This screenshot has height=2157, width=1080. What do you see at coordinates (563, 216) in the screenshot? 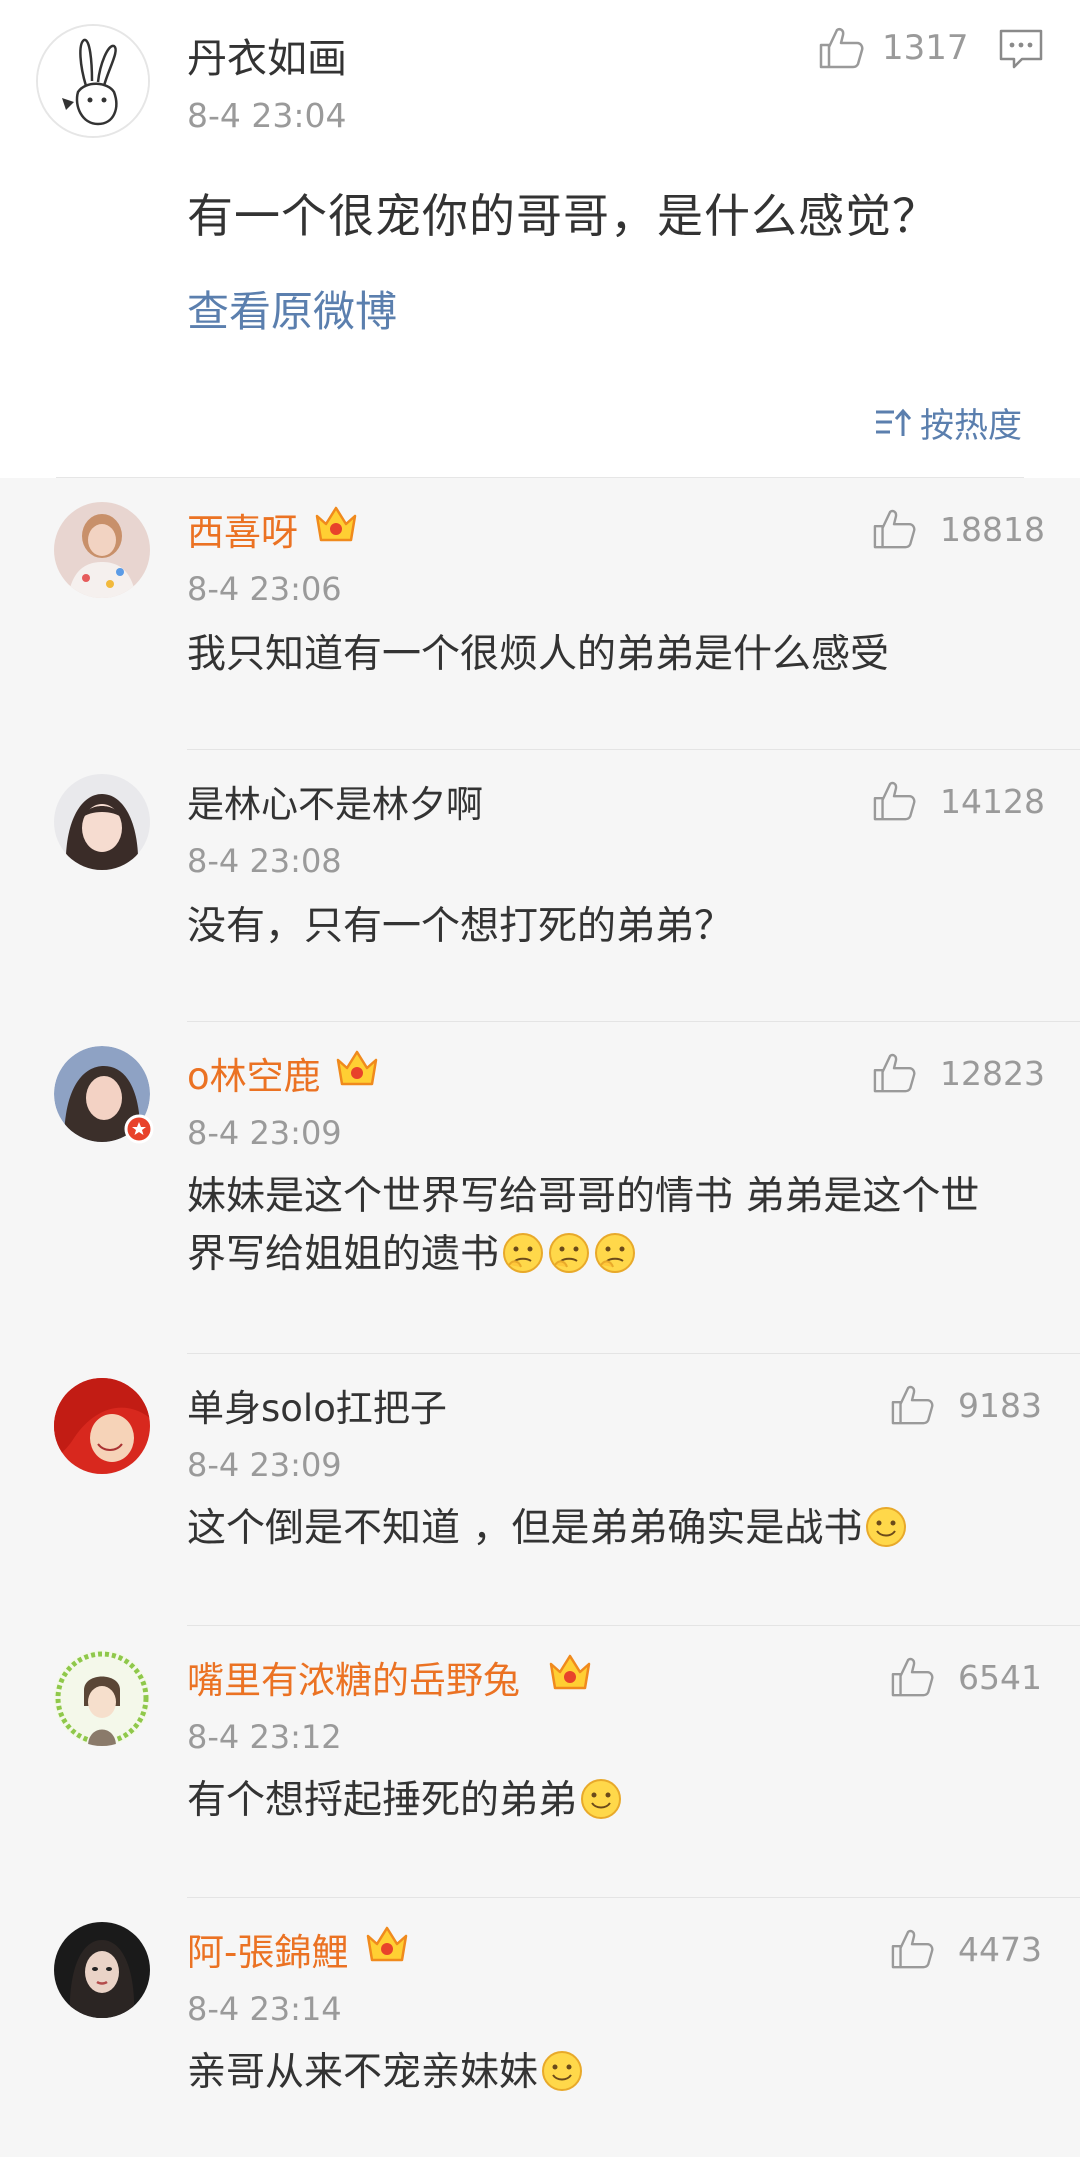
I see `post-content: 有一个很宠你的哥哥，是什么感觉？` at bounding box center [563, 216].